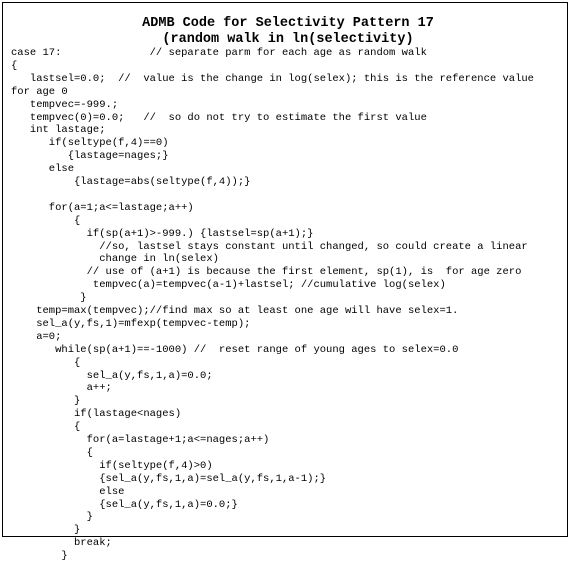  What do you see at coordinates (61, 388) in the screenshot?
I see `code-line: a++;` at bounding box center [61, 388].